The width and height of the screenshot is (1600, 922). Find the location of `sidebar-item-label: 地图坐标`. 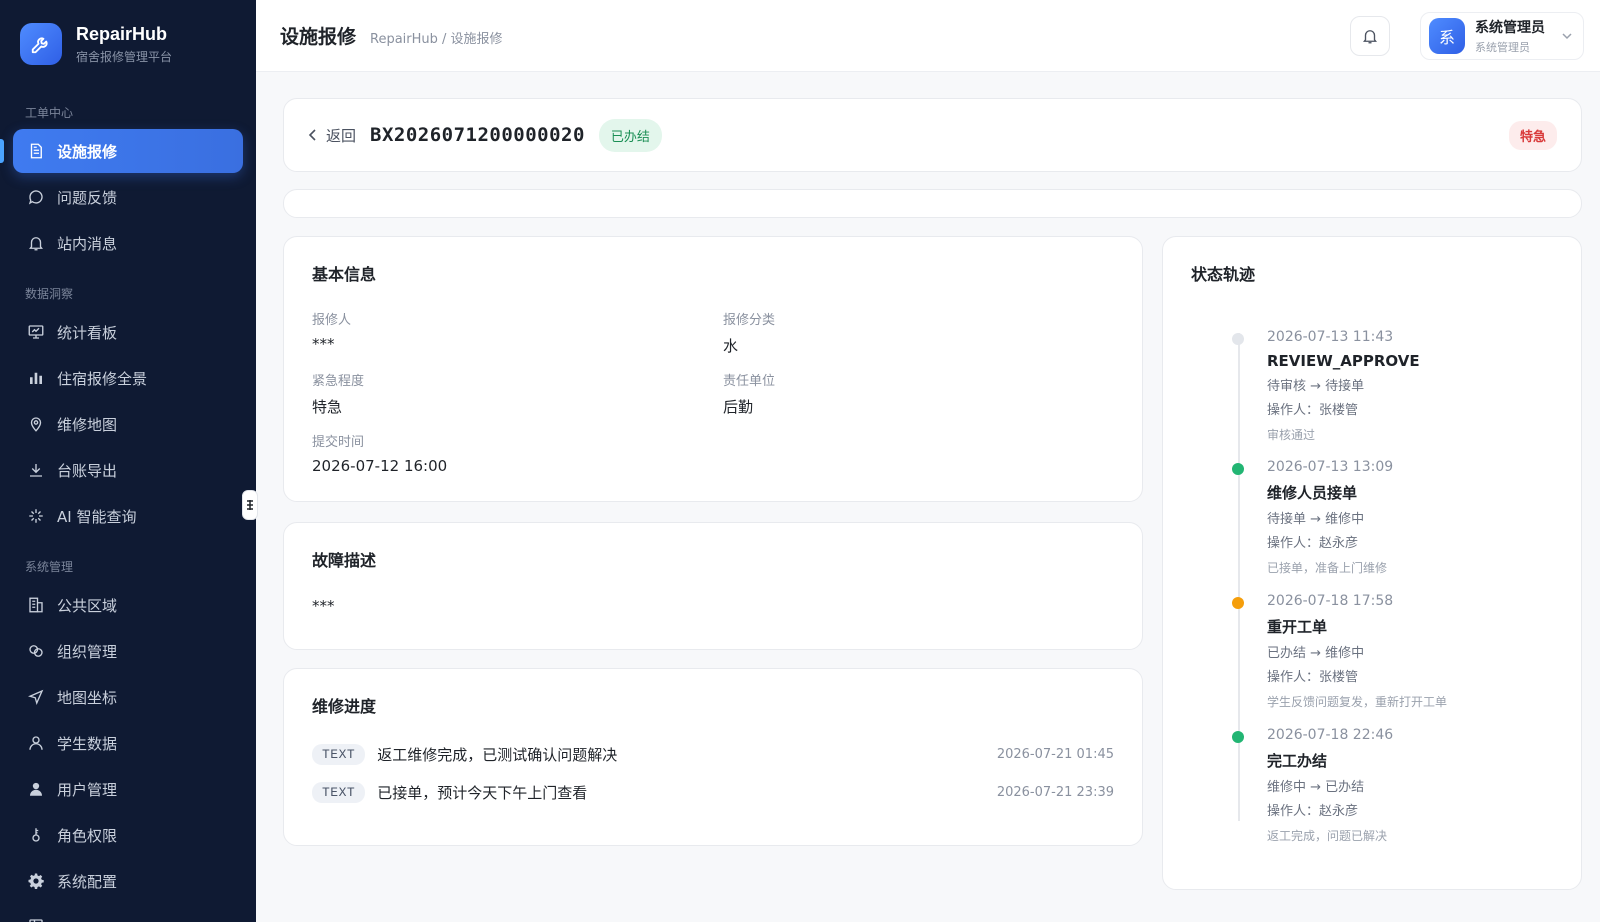

sidebar-item-label: 地图坐标 is located at coordinates (87, 697).